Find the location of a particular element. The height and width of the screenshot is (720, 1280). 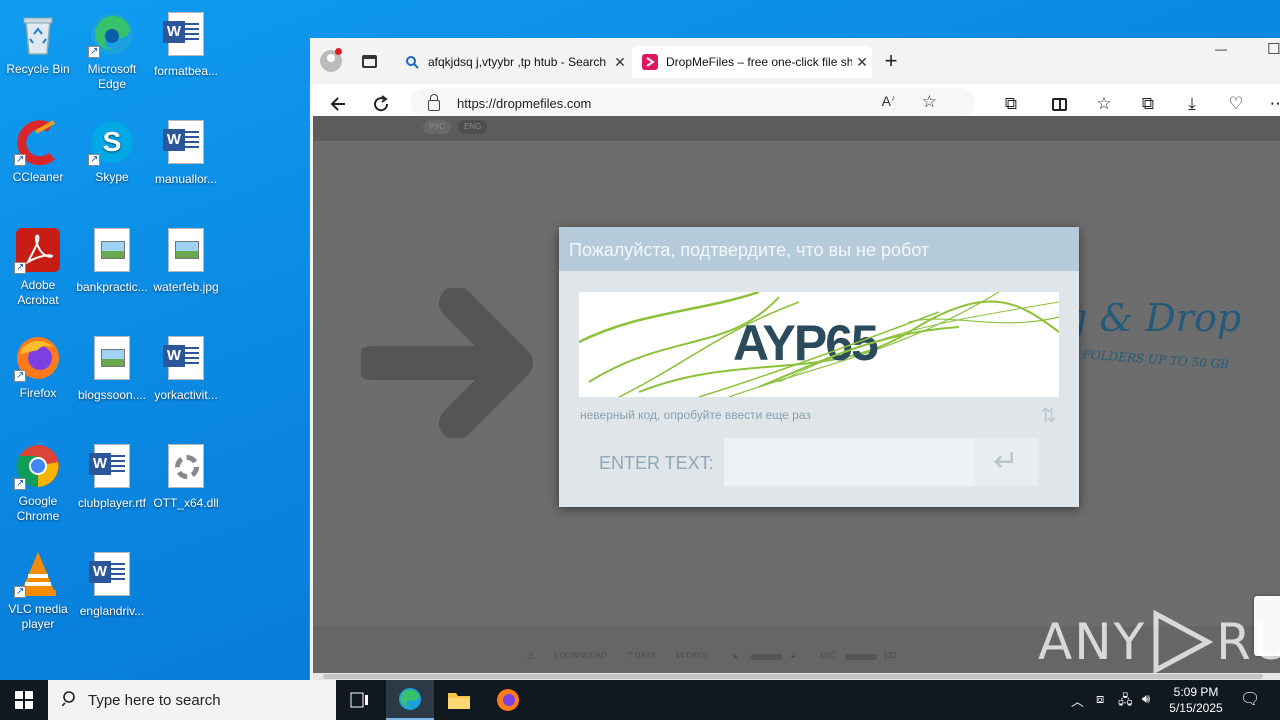

desktop-icon-recycle-bin: Recycle Bin is located at coordinates (38, 43).